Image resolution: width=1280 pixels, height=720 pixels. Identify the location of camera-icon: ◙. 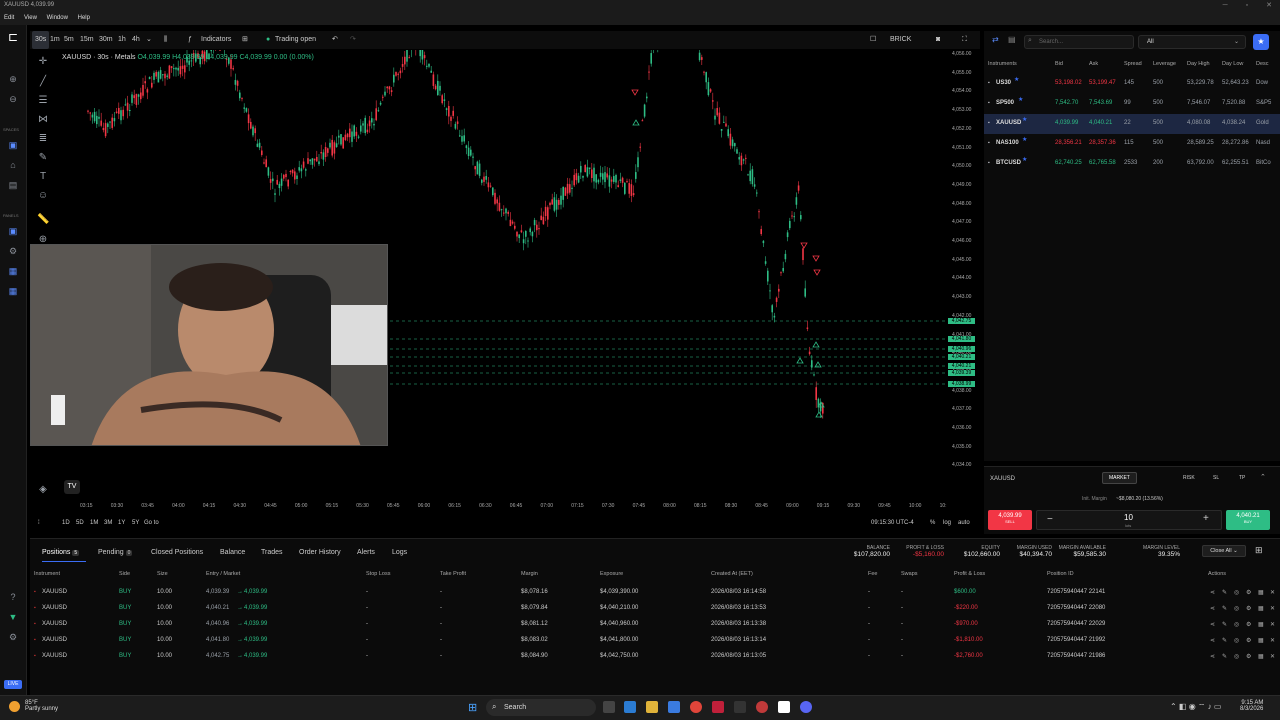
(938, 40).